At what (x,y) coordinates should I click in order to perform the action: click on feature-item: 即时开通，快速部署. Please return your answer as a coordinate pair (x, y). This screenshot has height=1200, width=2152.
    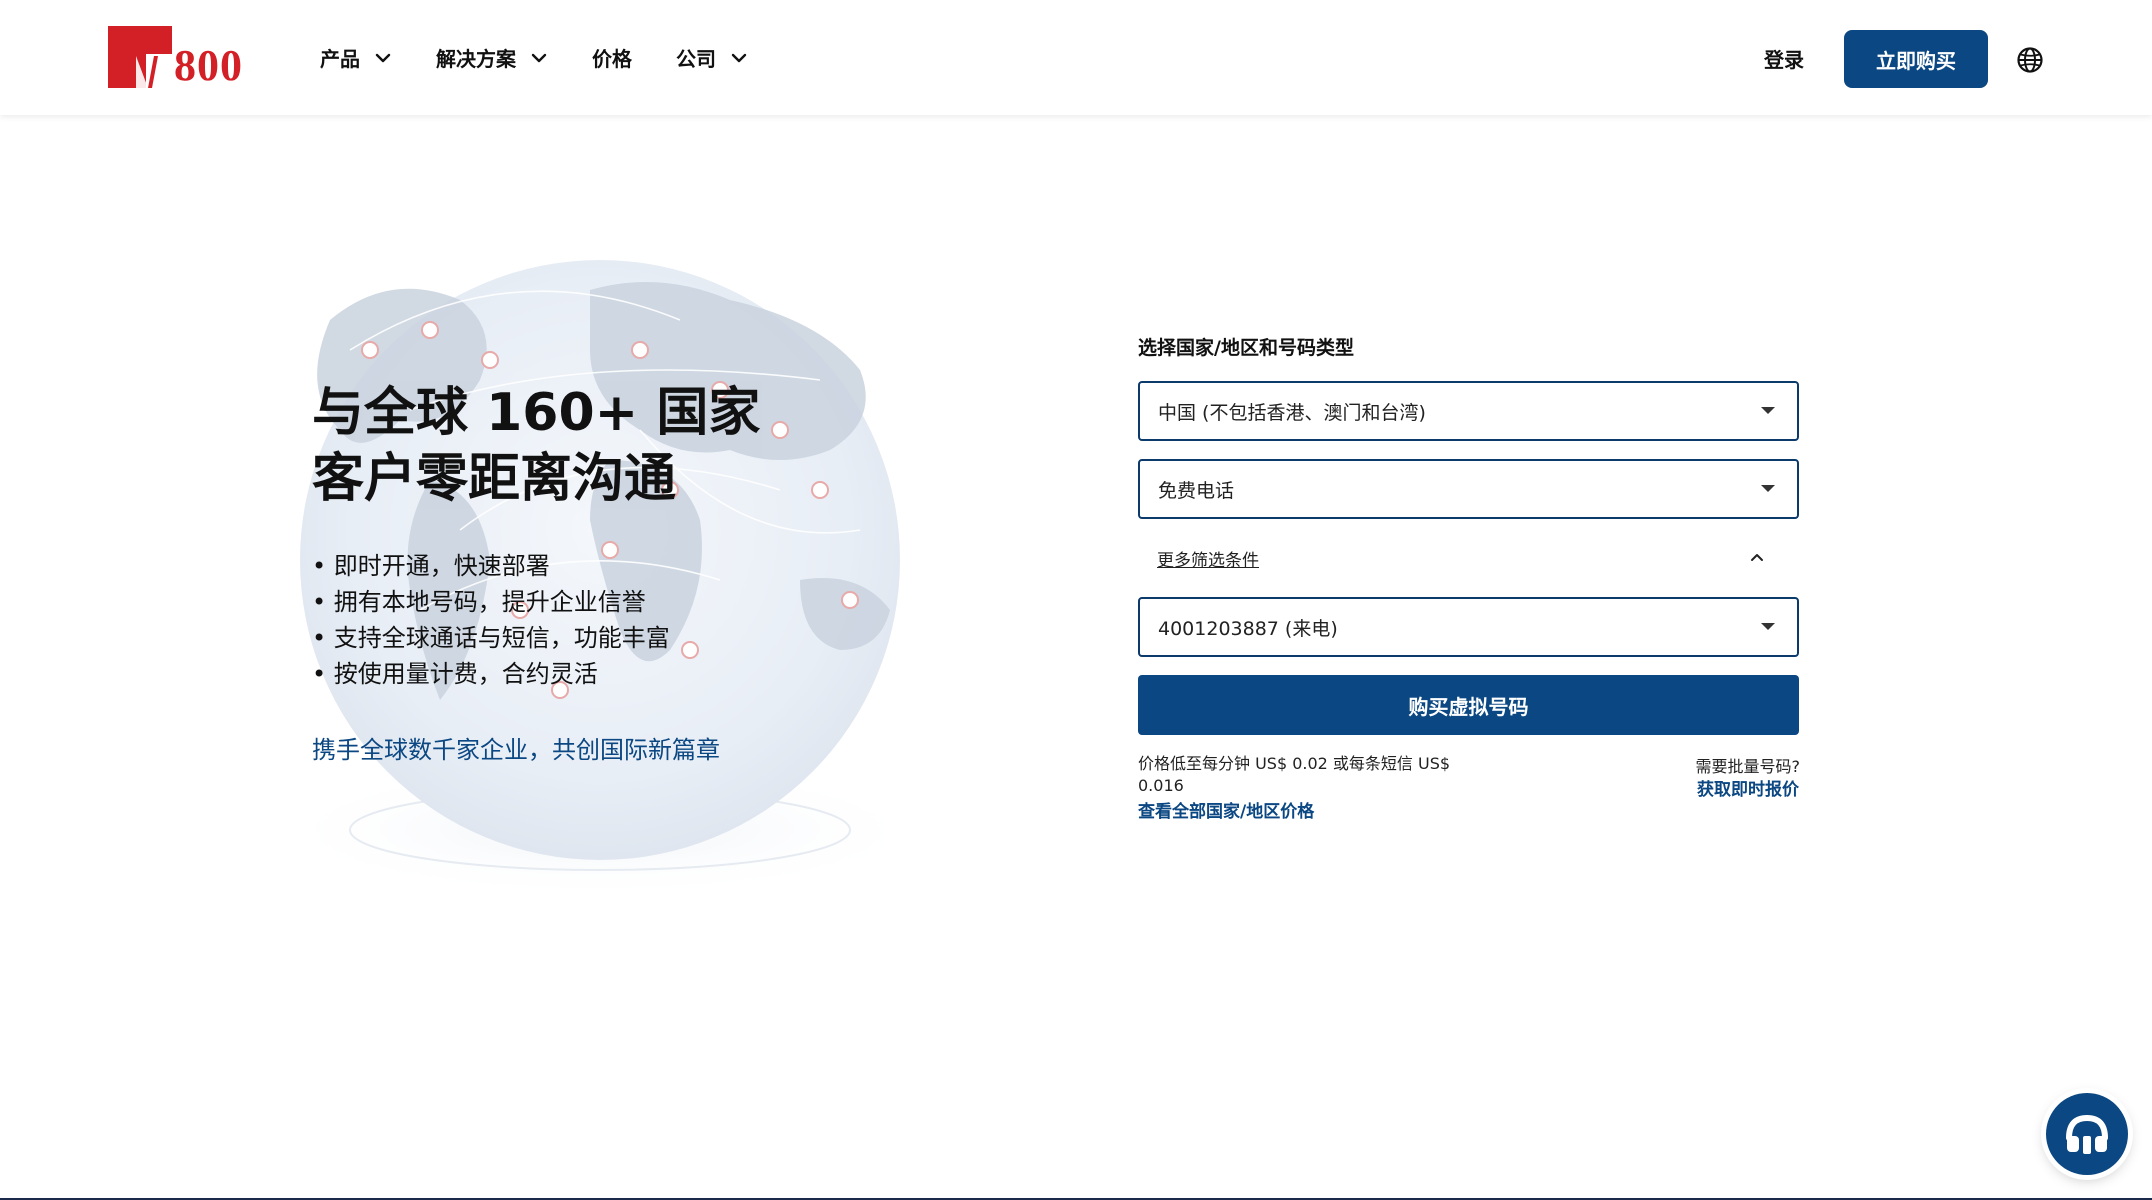
    Looking at the image, I should click on (491, 566).